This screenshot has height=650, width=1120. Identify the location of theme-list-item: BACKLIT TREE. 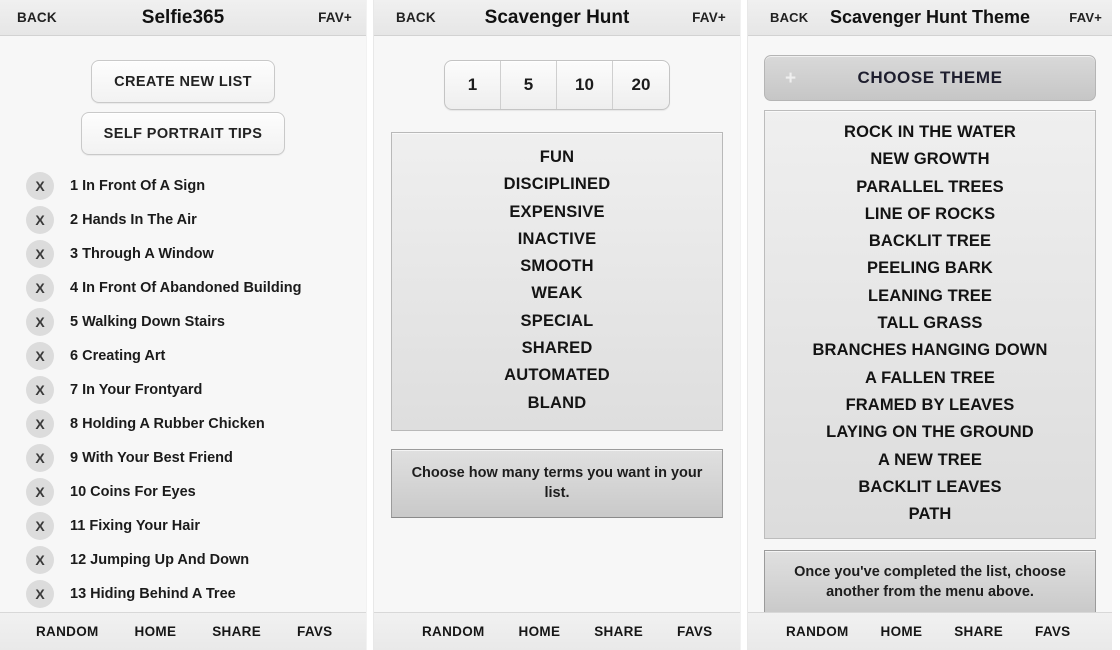
(930, 241).